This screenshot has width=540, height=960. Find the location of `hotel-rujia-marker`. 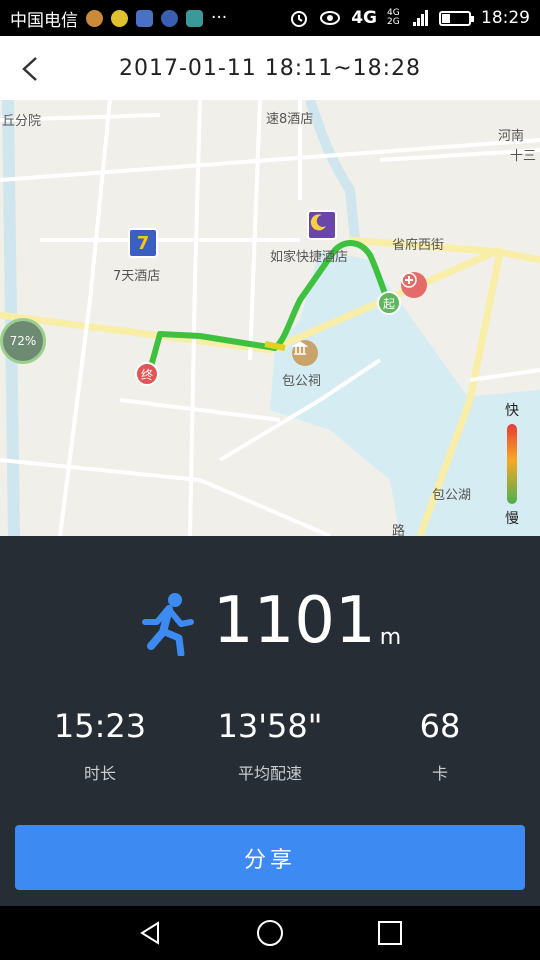

hotel-rujia-marker is located at coordinates (322, 225).